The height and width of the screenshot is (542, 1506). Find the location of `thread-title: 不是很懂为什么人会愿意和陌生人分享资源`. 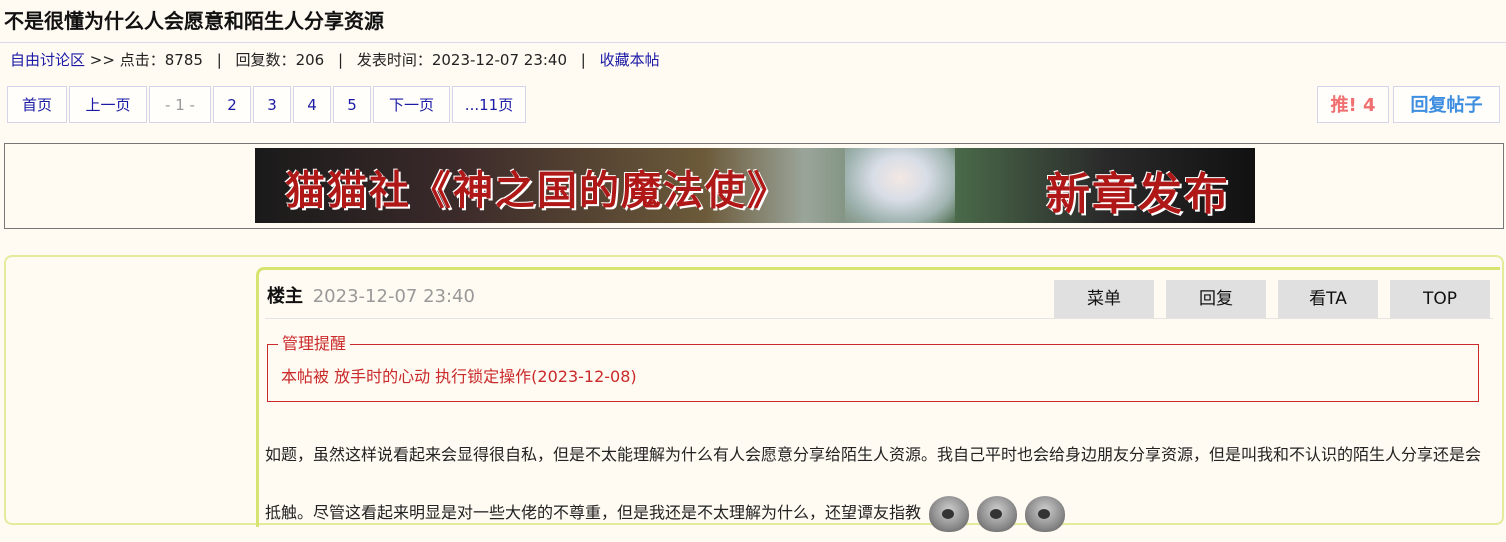

thread-title: 不是很懂为什么人会愿意和陌生人分享资源 is located at coordinates (194, 21).